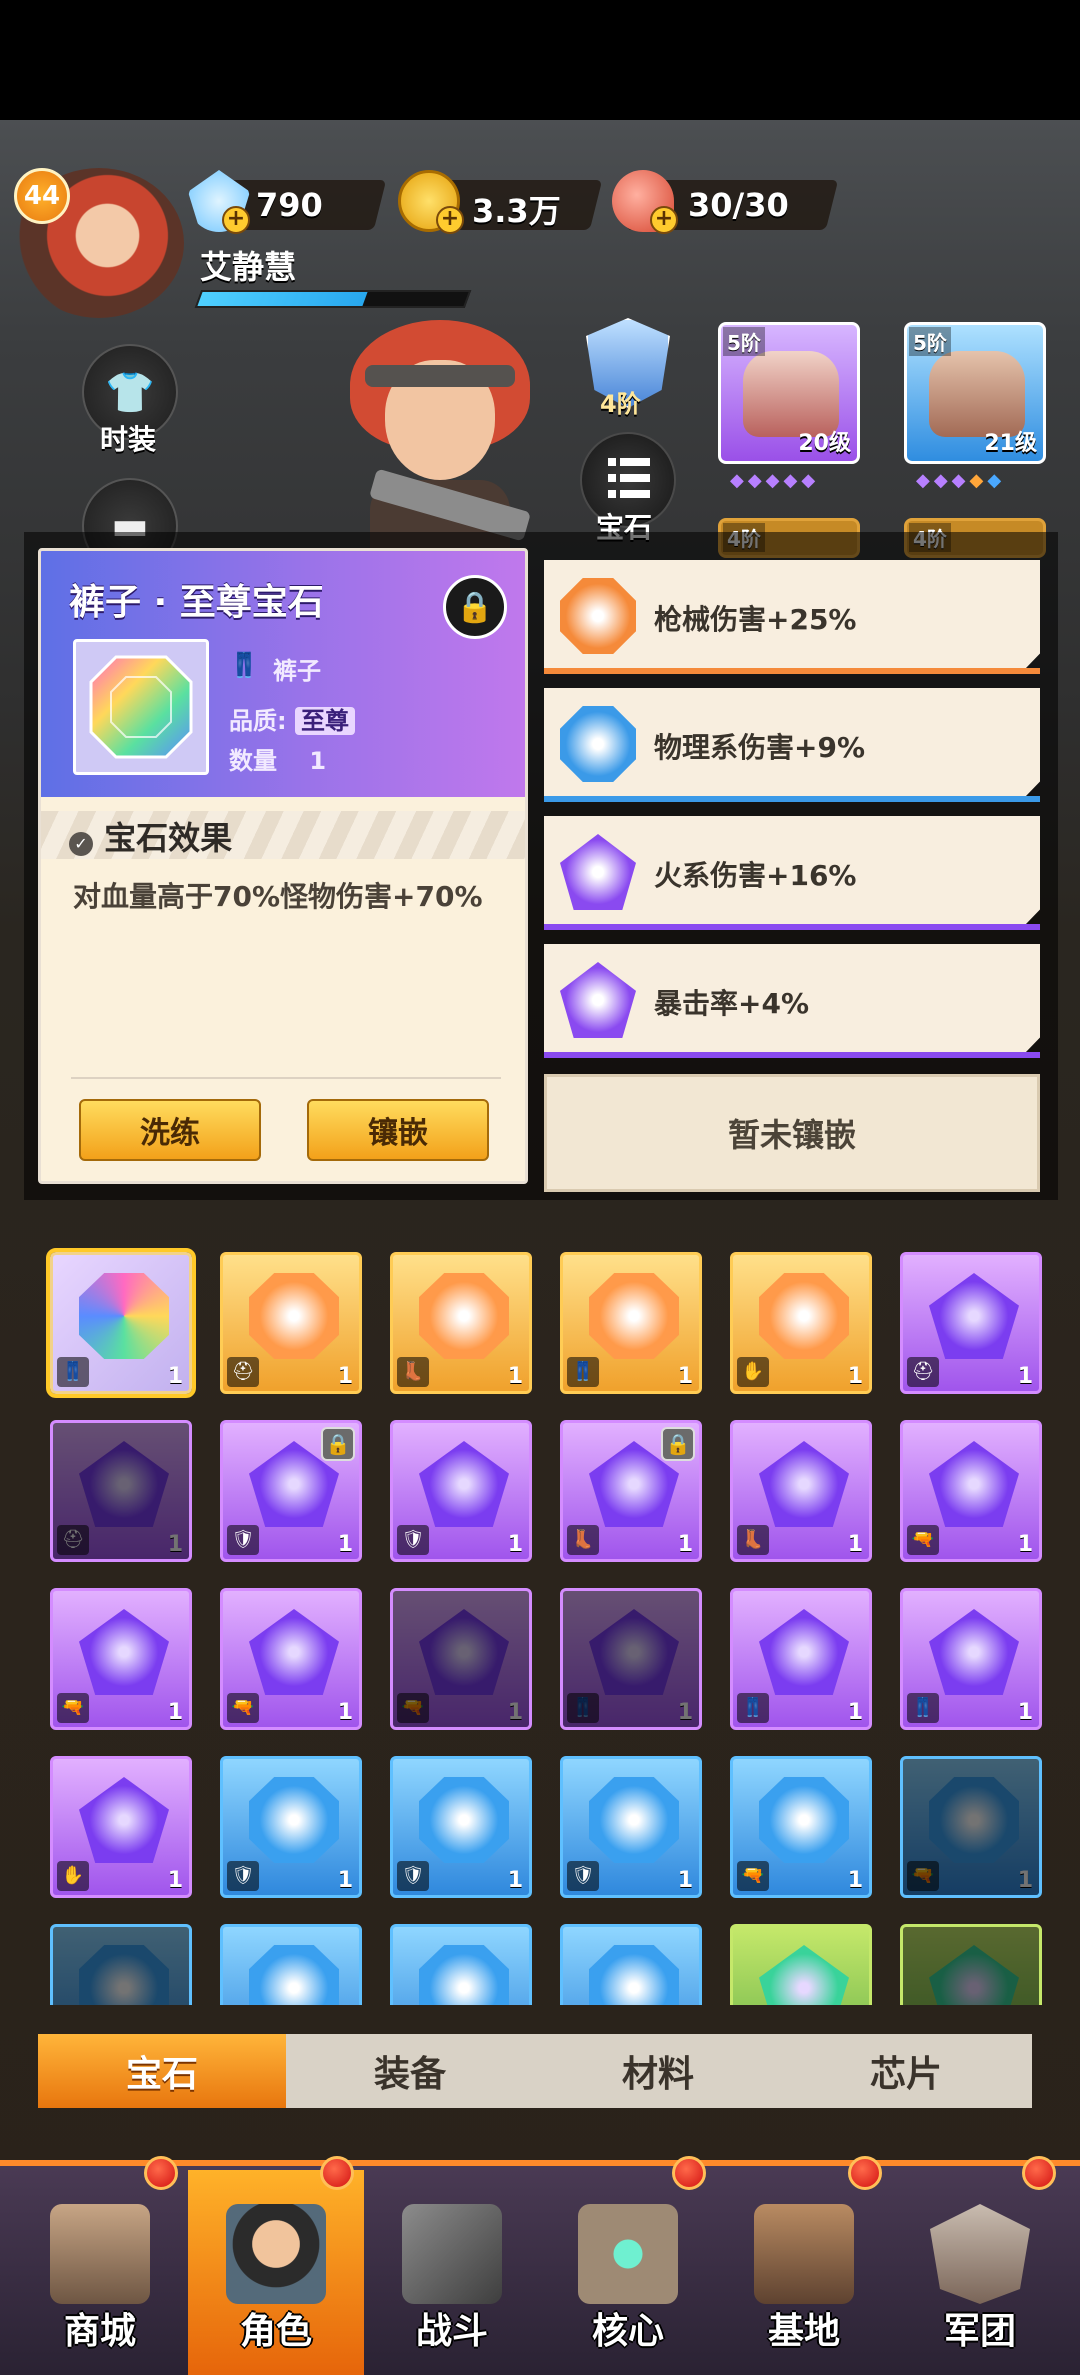 The height and width of the screenshot is (2375, 1080). I want to click on tab-materials: 材料, so click(658, 2071).